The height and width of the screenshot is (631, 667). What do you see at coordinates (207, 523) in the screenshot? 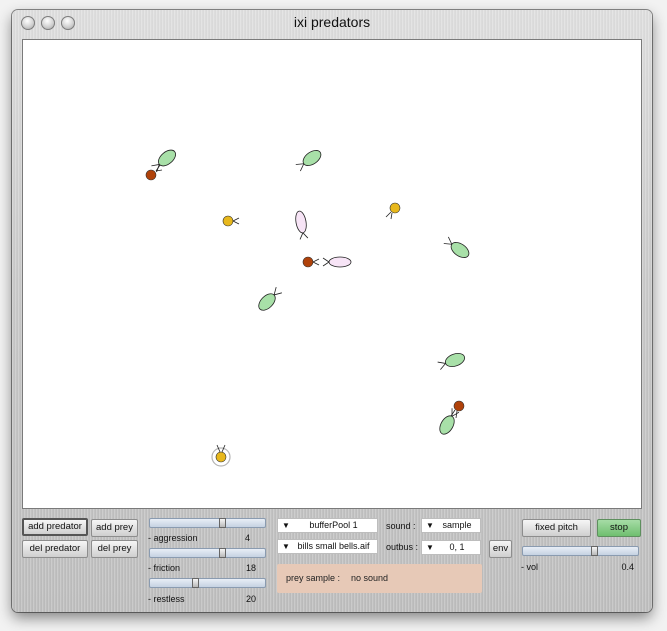
I see `aggression-slider` at bounding box center [207, 523].